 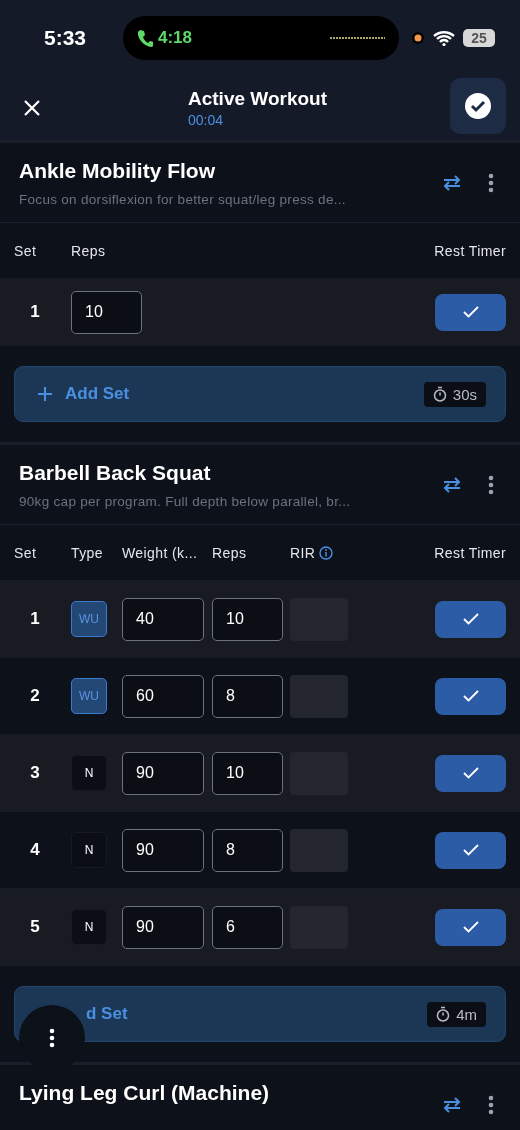 What do you see at coordinates (35, 773) in the screenshot?
I see `set-number: 3` at bounding box center [35, 773].